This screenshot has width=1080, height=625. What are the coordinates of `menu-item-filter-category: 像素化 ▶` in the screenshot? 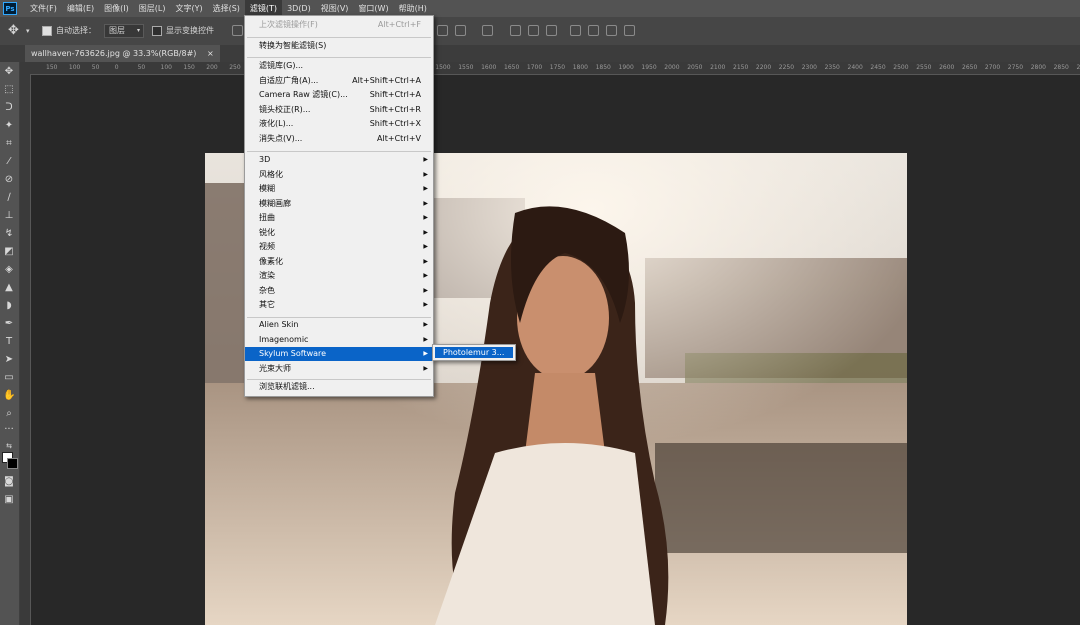 It's located at (339, 262).